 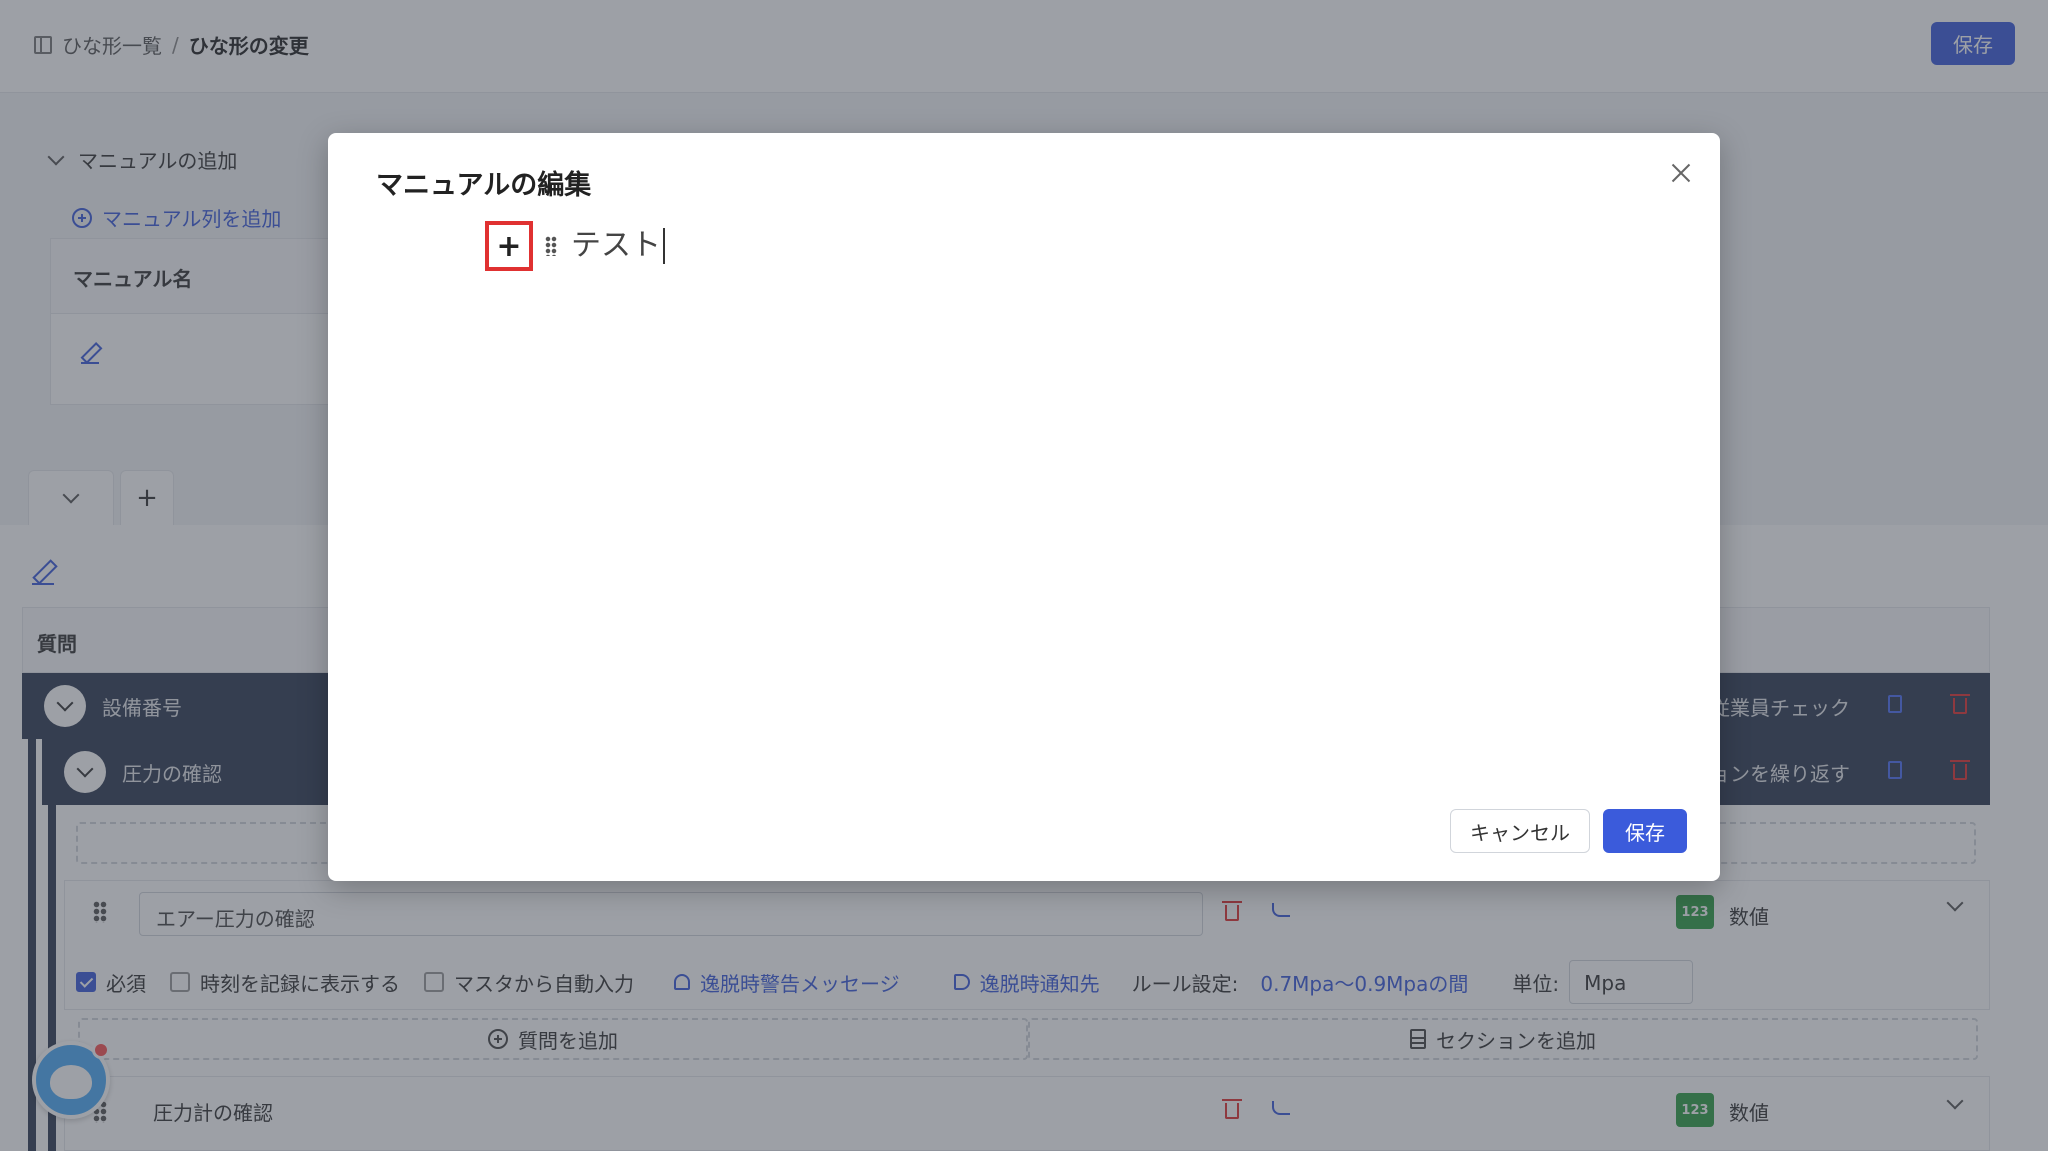 What do you see at coordinates (1520, 831) in the screenshot?
I see `cancel-button: キャンセル` at bounding box center [1520, 831].